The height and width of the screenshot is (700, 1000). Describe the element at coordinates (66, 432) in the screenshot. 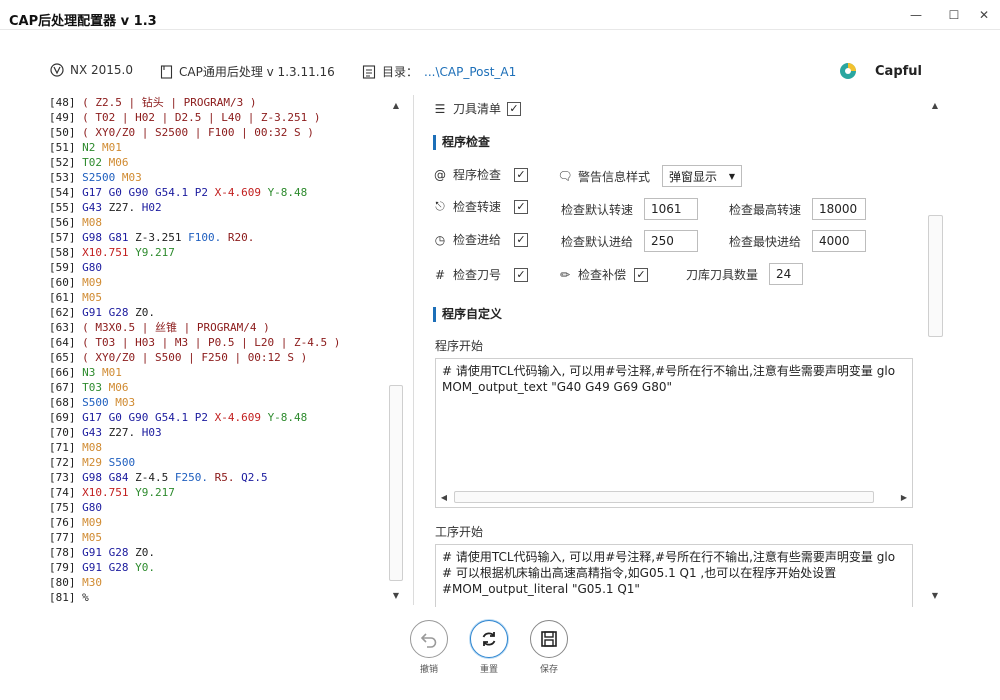

I see `code-token: [70]` at that location.